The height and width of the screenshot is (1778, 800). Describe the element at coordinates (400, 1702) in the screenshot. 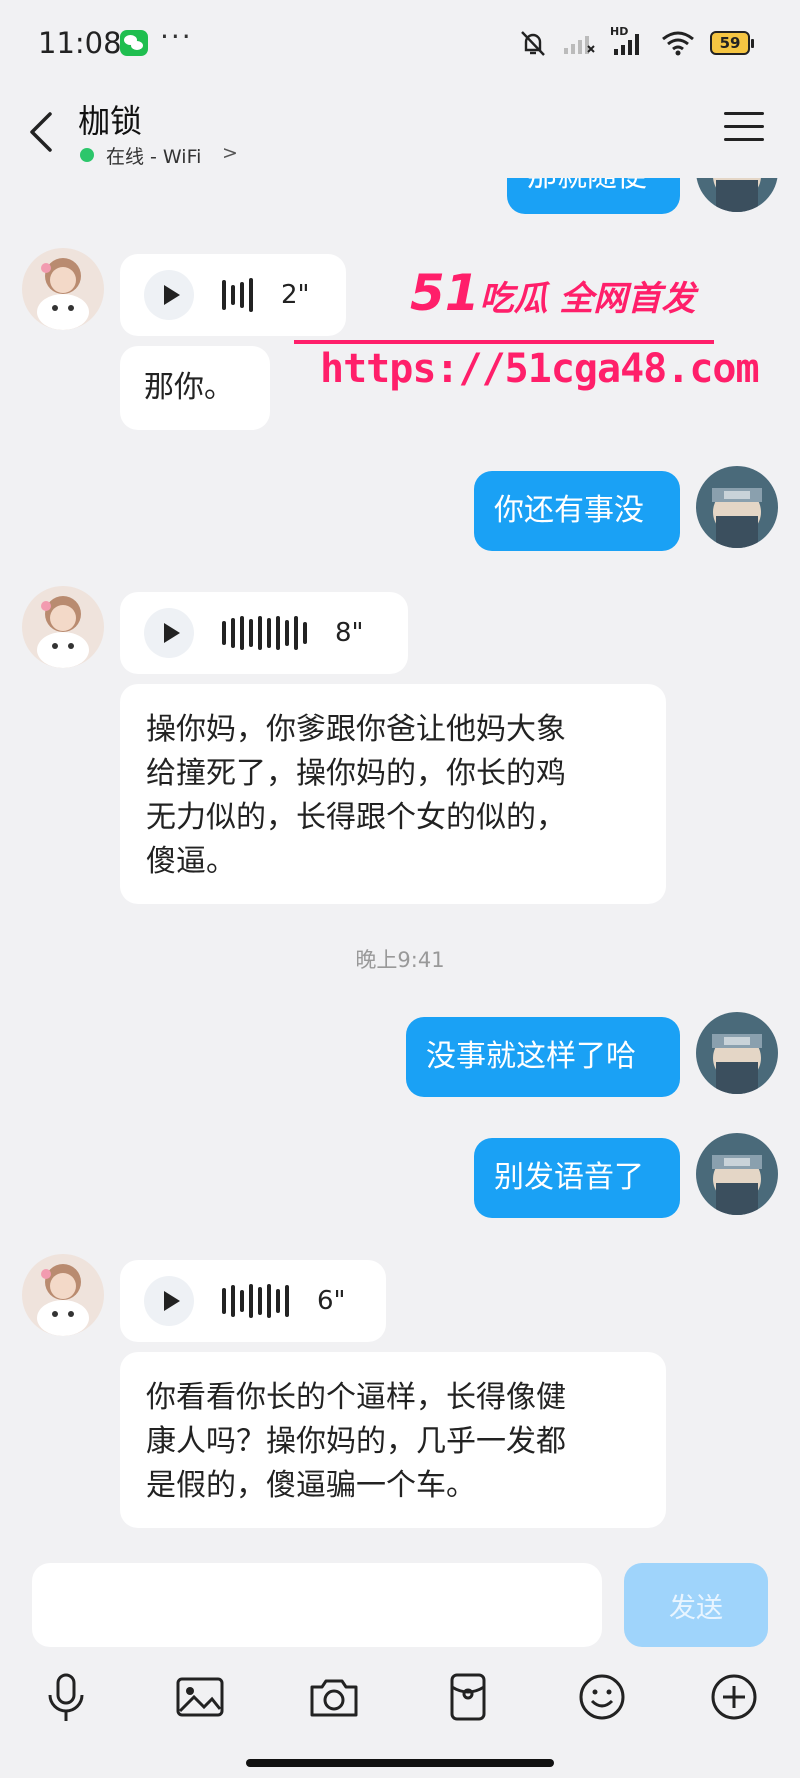

I see `input-toolbar` at that location.